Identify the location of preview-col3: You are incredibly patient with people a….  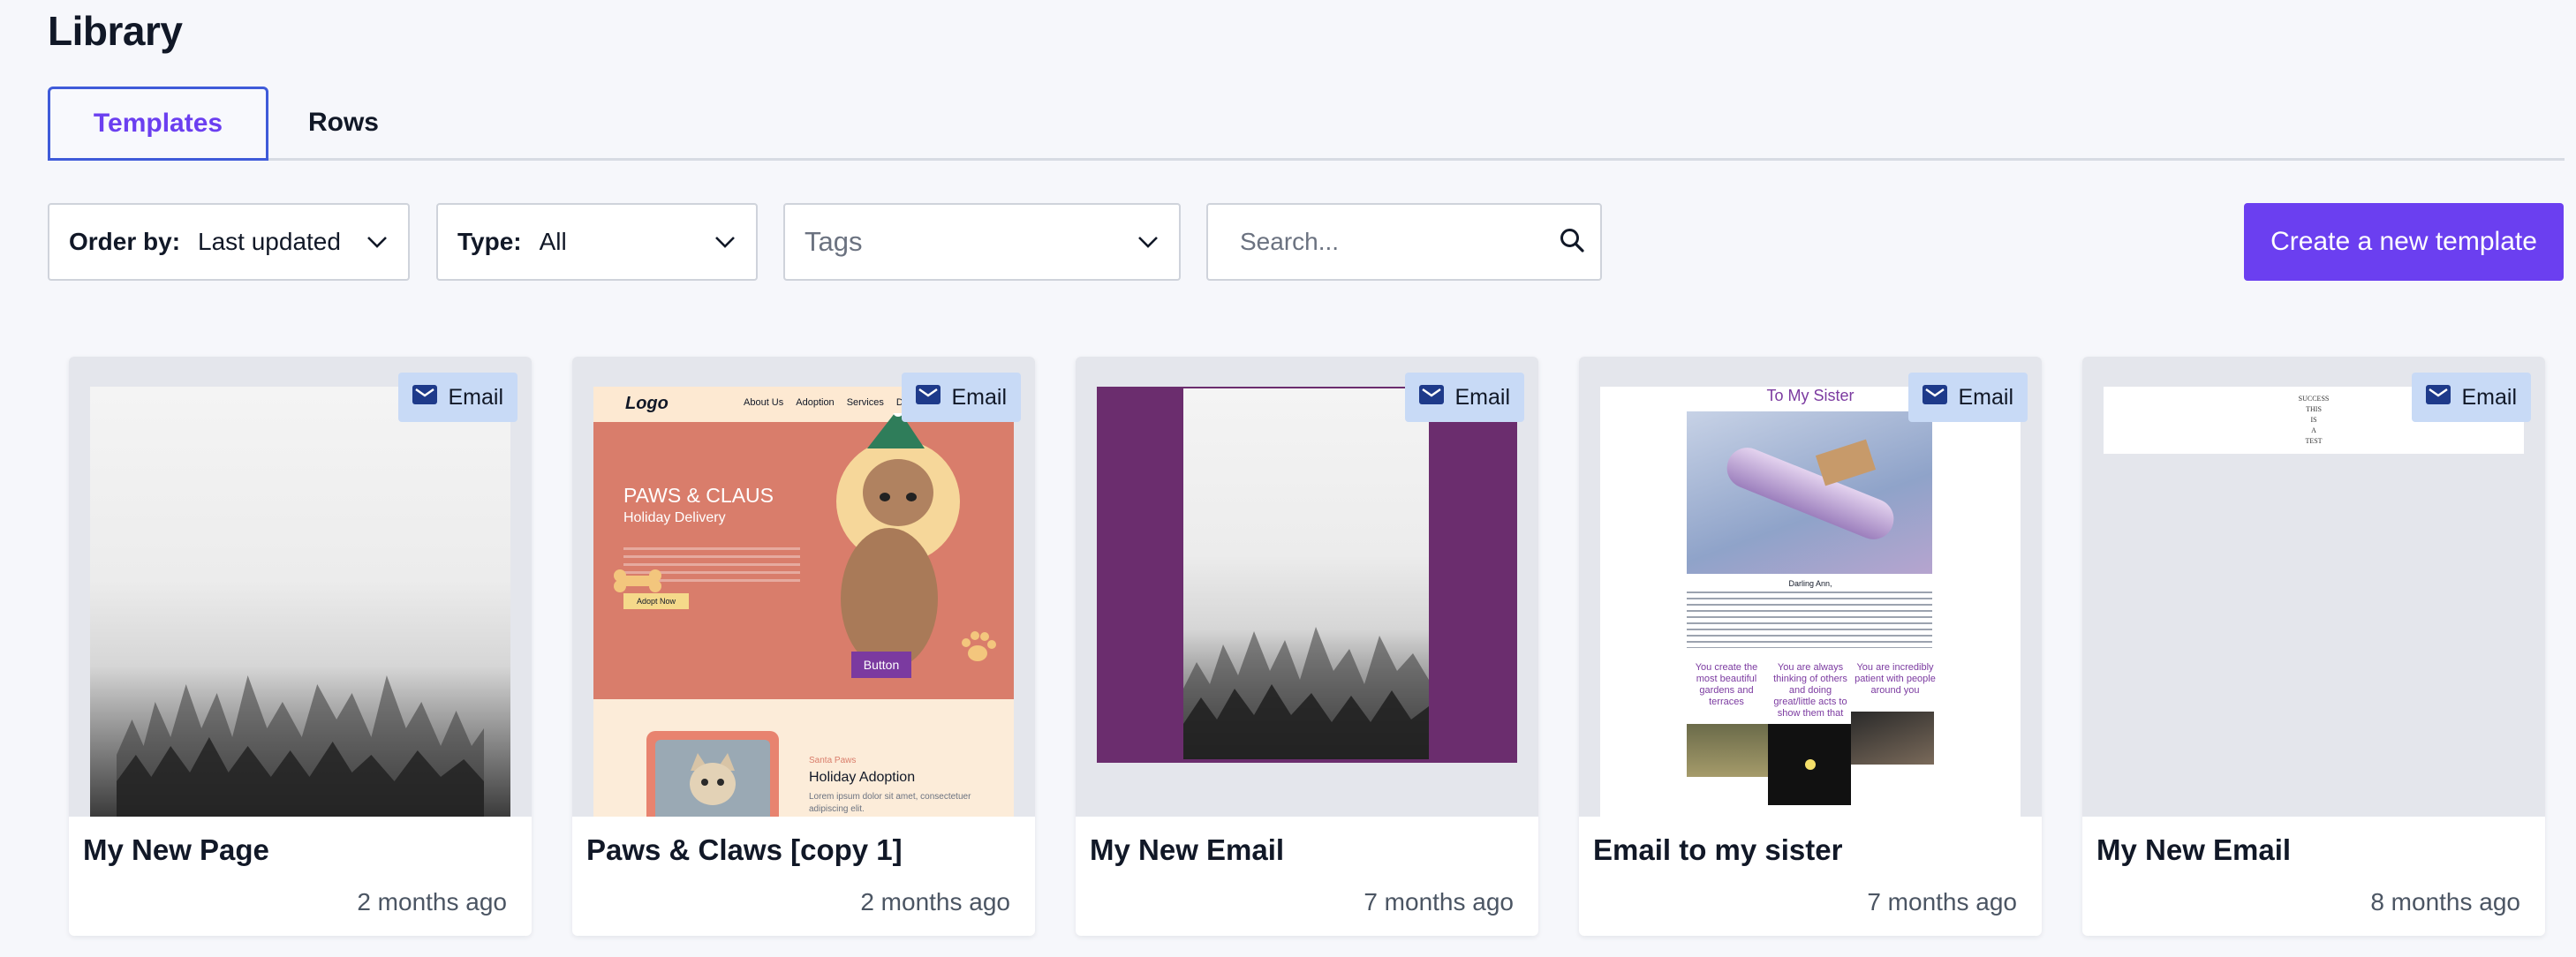
(1895, 679).